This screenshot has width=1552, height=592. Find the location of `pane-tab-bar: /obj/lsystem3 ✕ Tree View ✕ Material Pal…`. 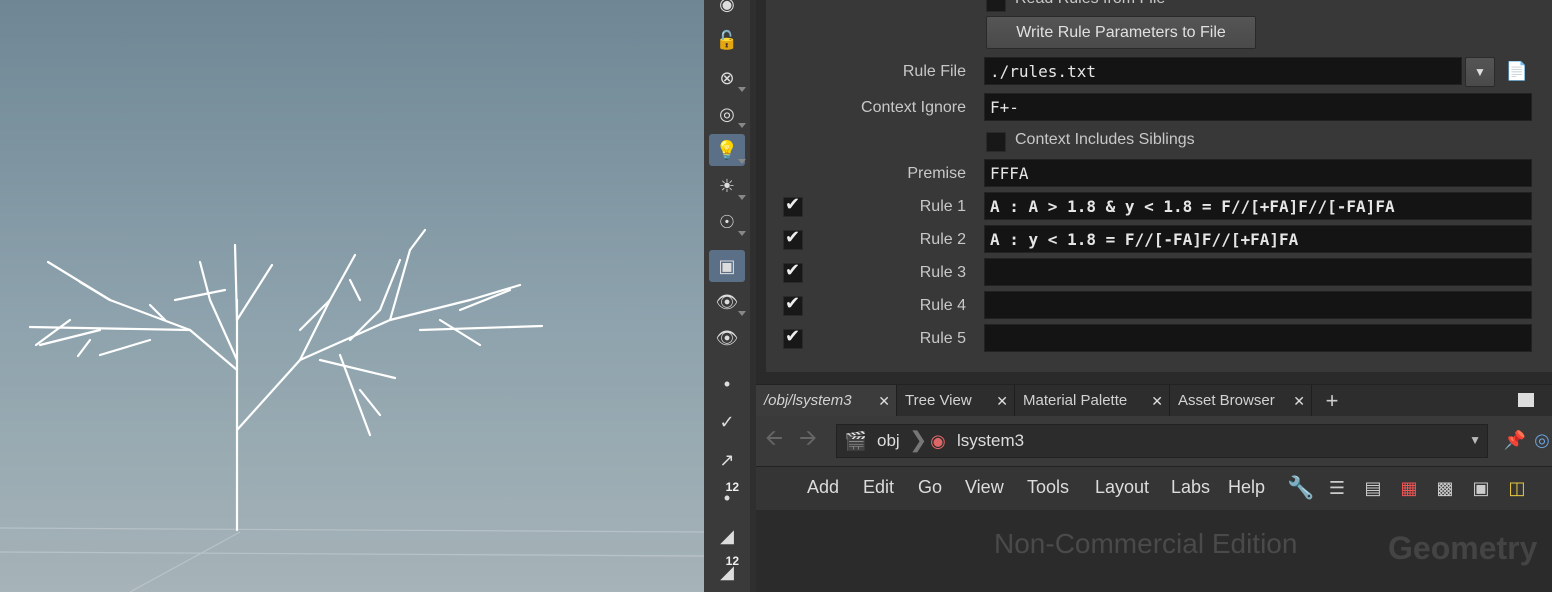

pane-tab-bar: /obj/lsystem3 ✕ Tree View ✕ Material Pal… is located at coordinates (1154, 400).